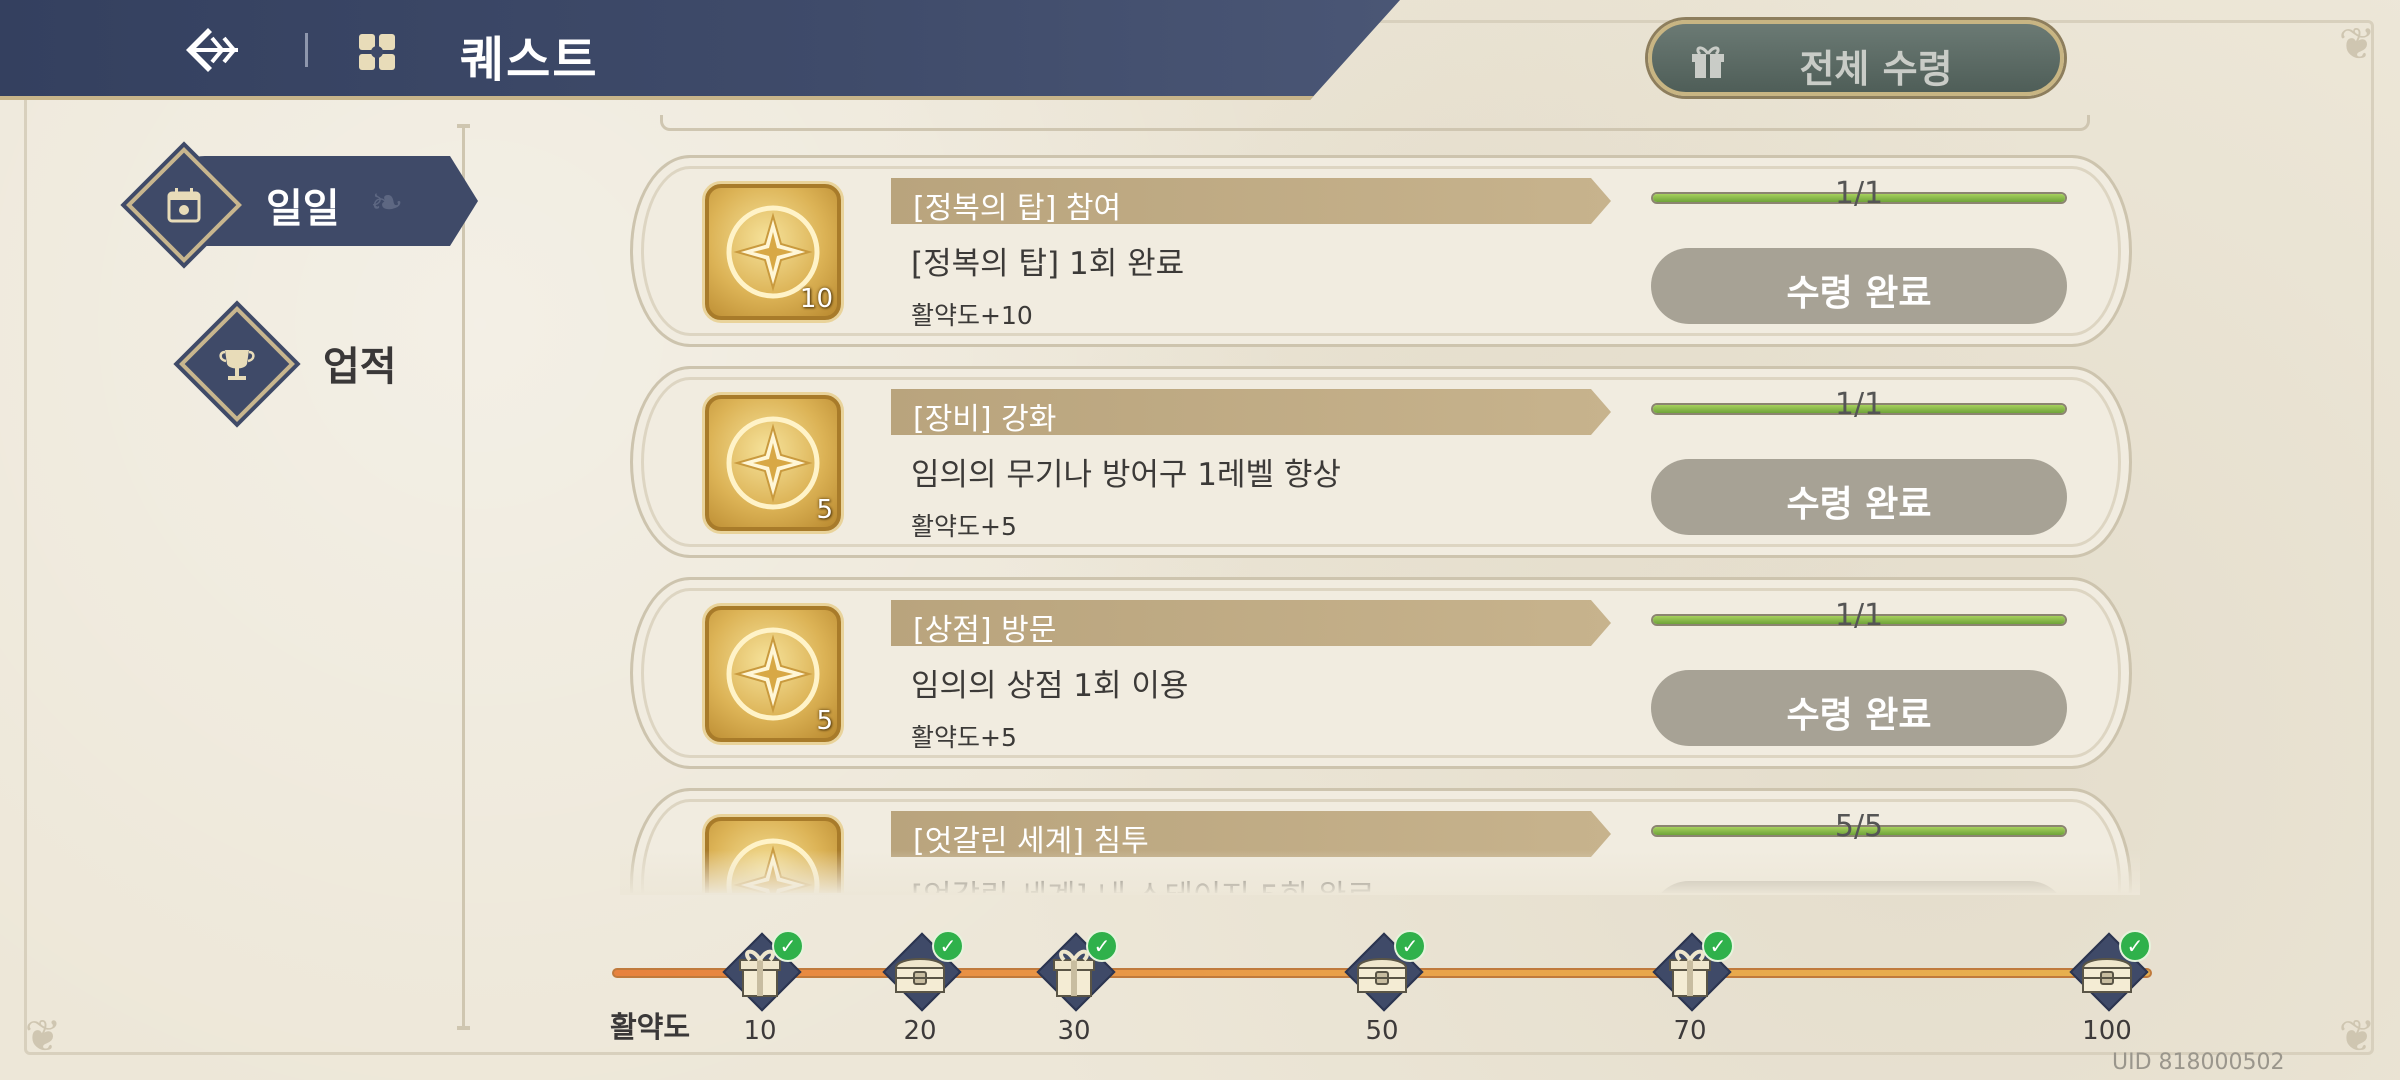  I want to click on list-fade, so click(1380, 872).